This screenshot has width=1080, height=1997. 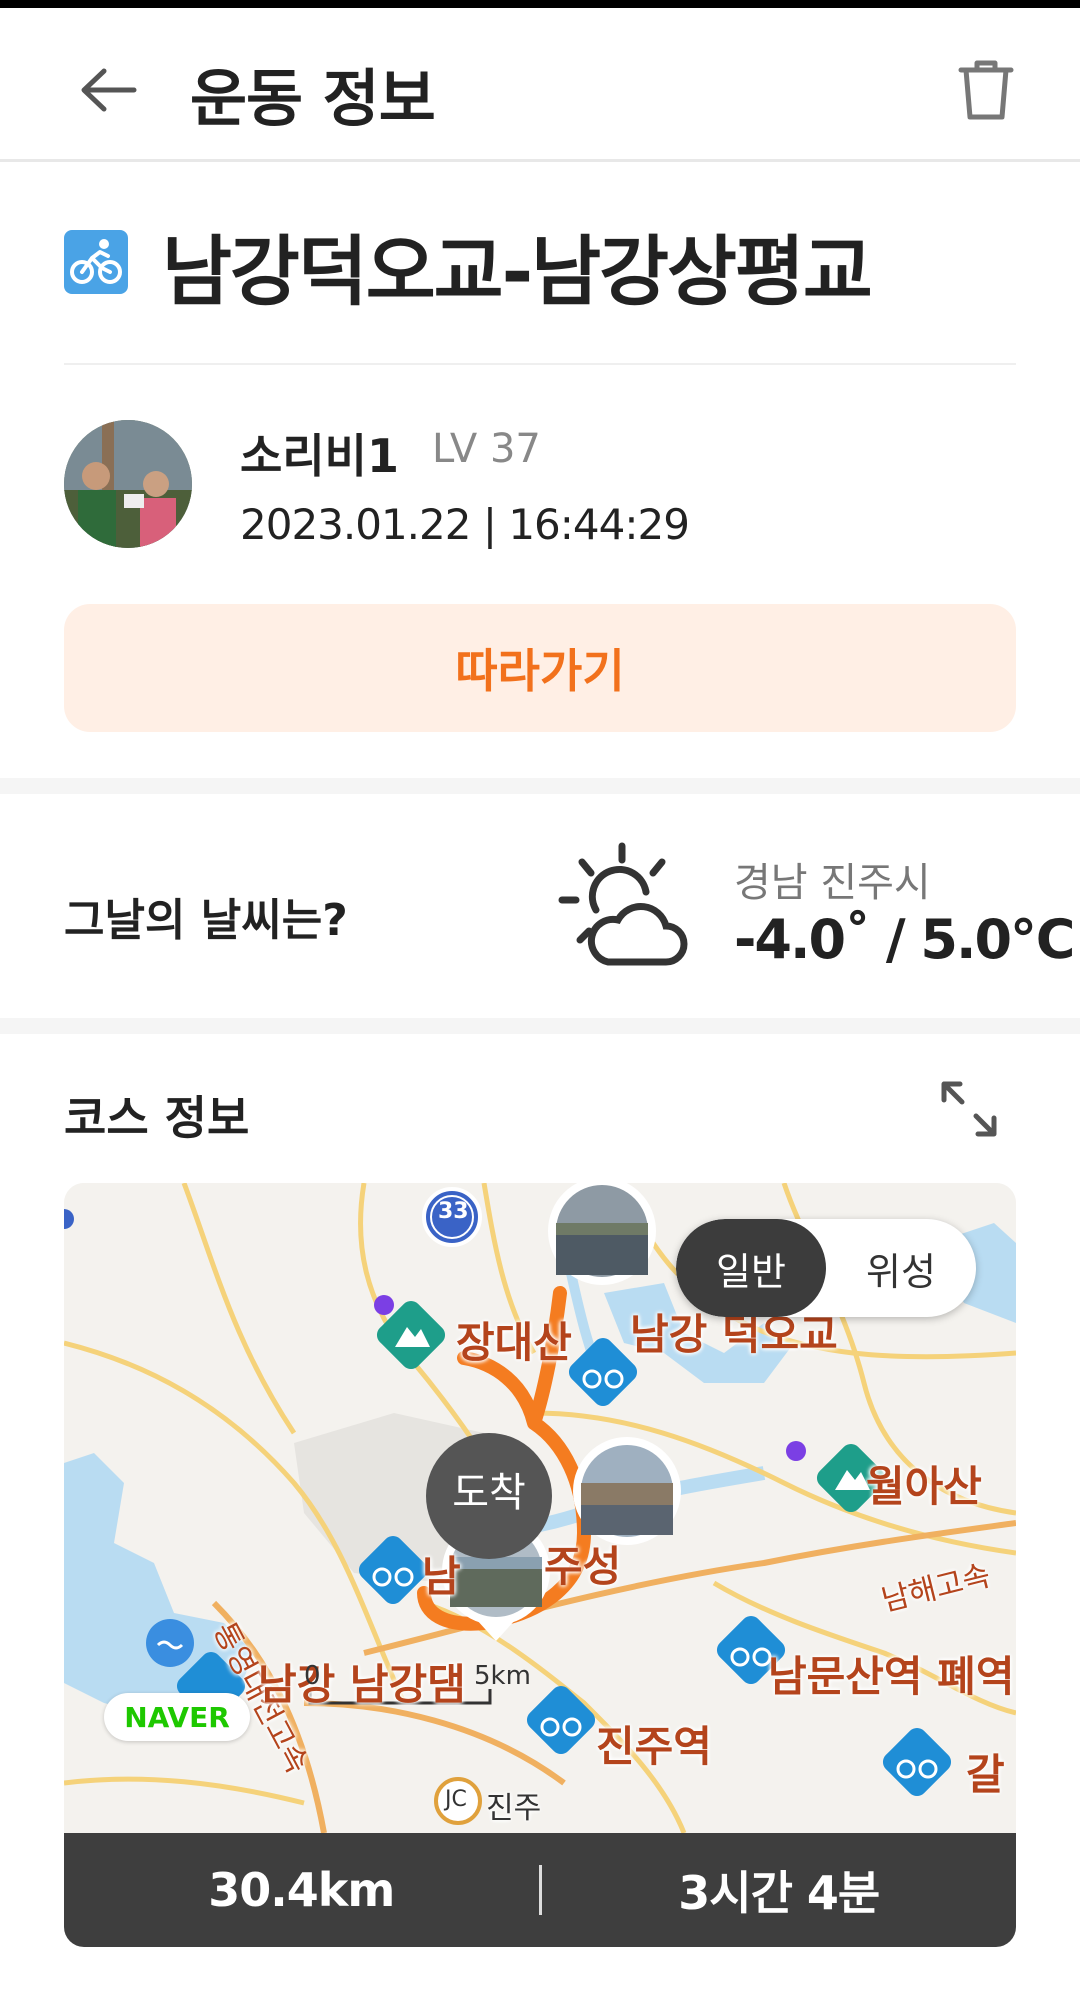 I want to click on place-label: 월아산, so click(x=924, y=1486).